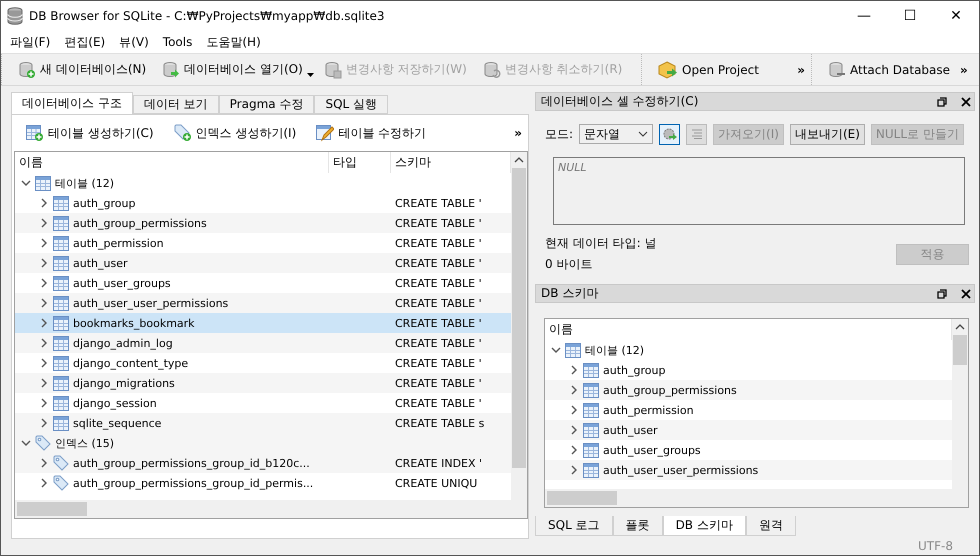 The width and height of the screenshot is (980, 556). Describe the element at coordinates (171, 69) in the screenshot. I see `database-open-icon` at that location.